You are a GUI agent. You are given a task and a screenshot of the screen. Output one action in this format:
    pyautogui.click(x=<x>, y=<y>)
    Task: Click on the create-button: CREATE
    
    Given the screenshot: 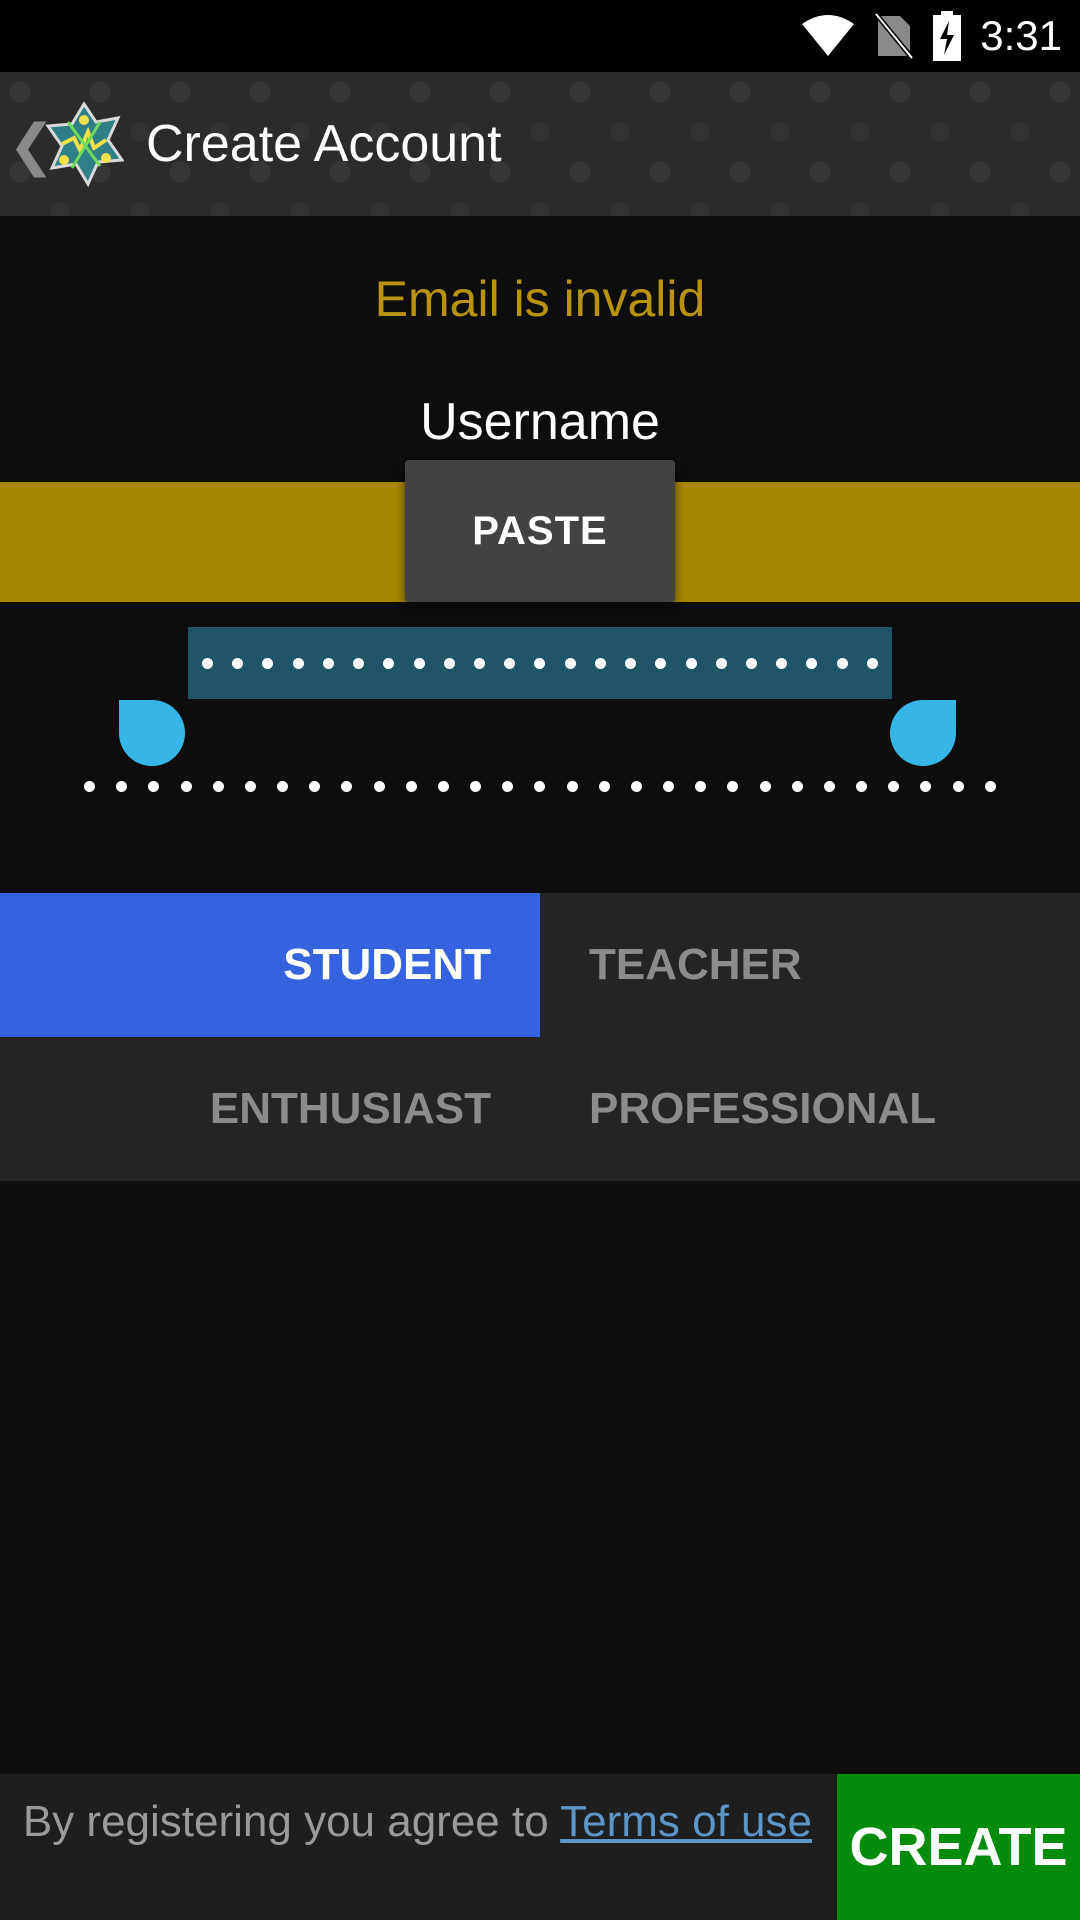 What is the action you would take?
    pyautogui.click(x=958, y=1847)
    